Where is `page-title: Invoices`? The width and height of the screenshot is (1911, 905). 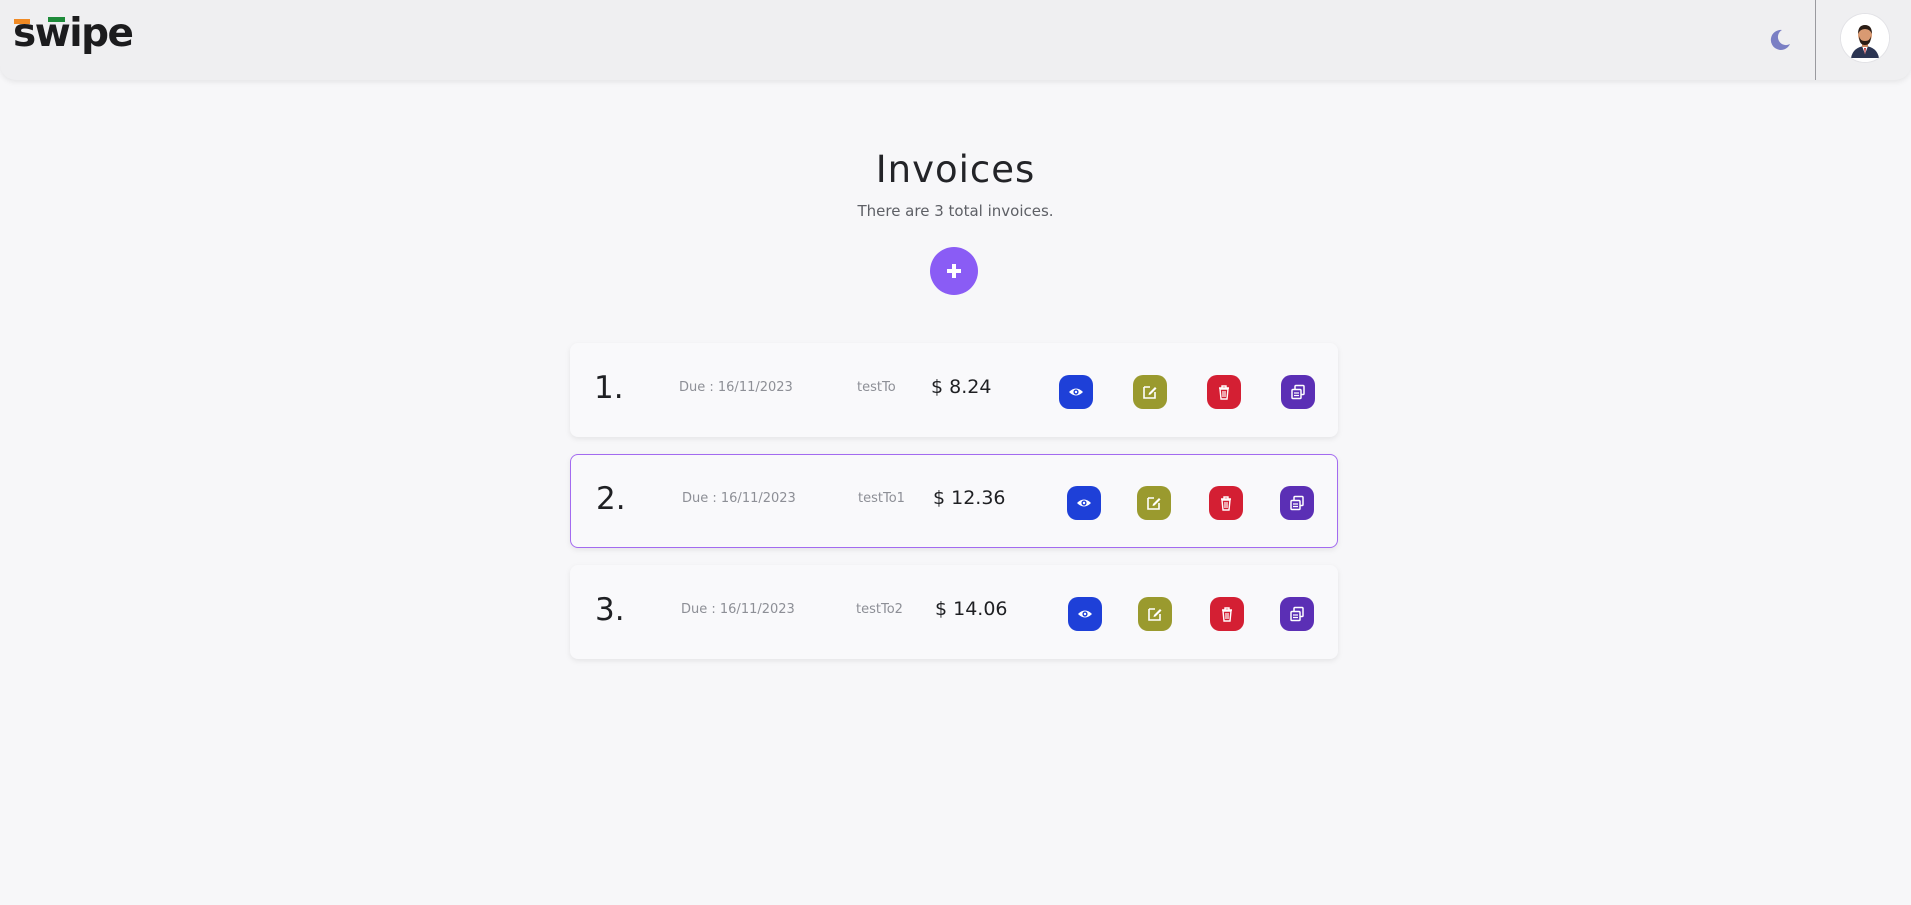 page-title: Invoices is located at coordinates (955, 169).